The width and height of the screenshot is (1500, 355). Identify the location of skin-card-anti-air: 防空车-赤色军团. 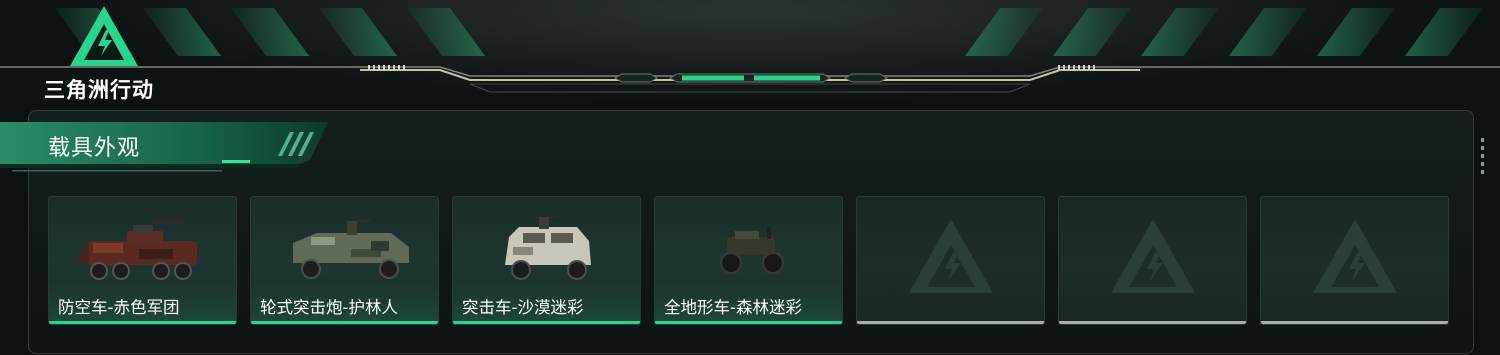
(142, 260).